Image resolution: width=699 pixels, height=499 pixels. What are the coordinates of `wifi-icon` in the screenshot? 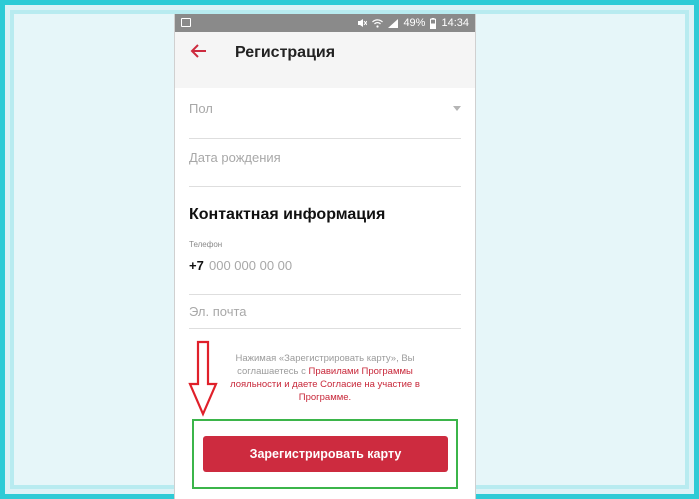 It's located at (378, 23).